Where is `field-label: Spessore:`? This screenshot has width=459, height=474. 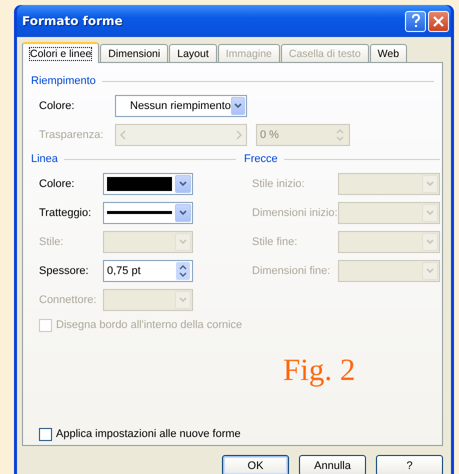
field-label: Spessore: is located at coordinates (64, 270).